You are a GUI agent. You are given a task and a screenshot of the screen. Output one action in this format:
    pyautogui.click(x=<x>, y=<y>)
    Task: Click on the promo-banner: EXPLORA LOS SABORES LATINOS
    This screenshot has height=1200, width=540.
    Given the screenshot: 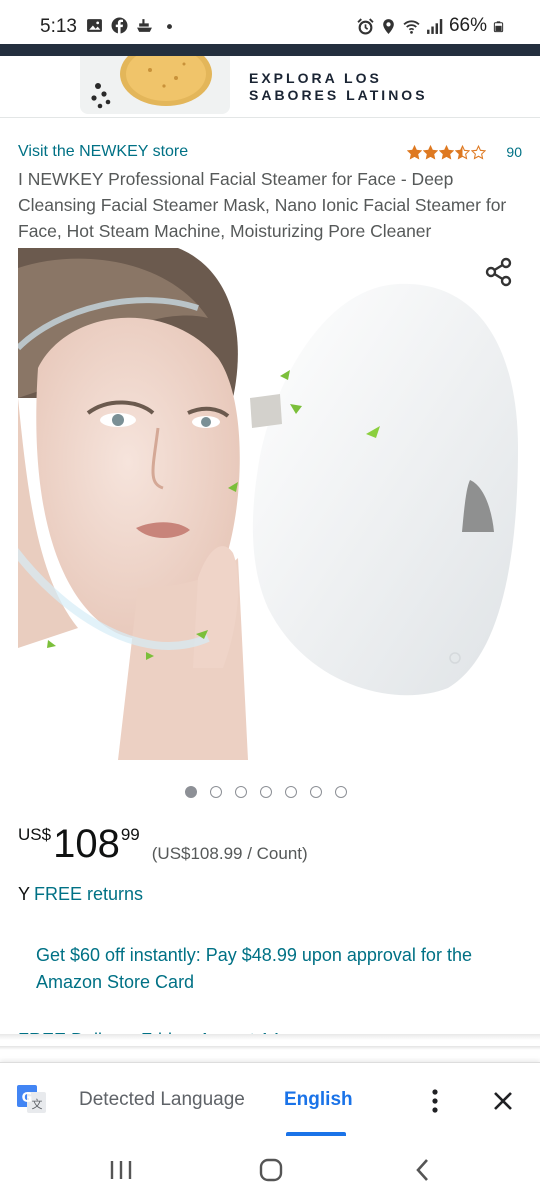 What is the action you would take?
    pyautogui.click(x=270, y=80)
    